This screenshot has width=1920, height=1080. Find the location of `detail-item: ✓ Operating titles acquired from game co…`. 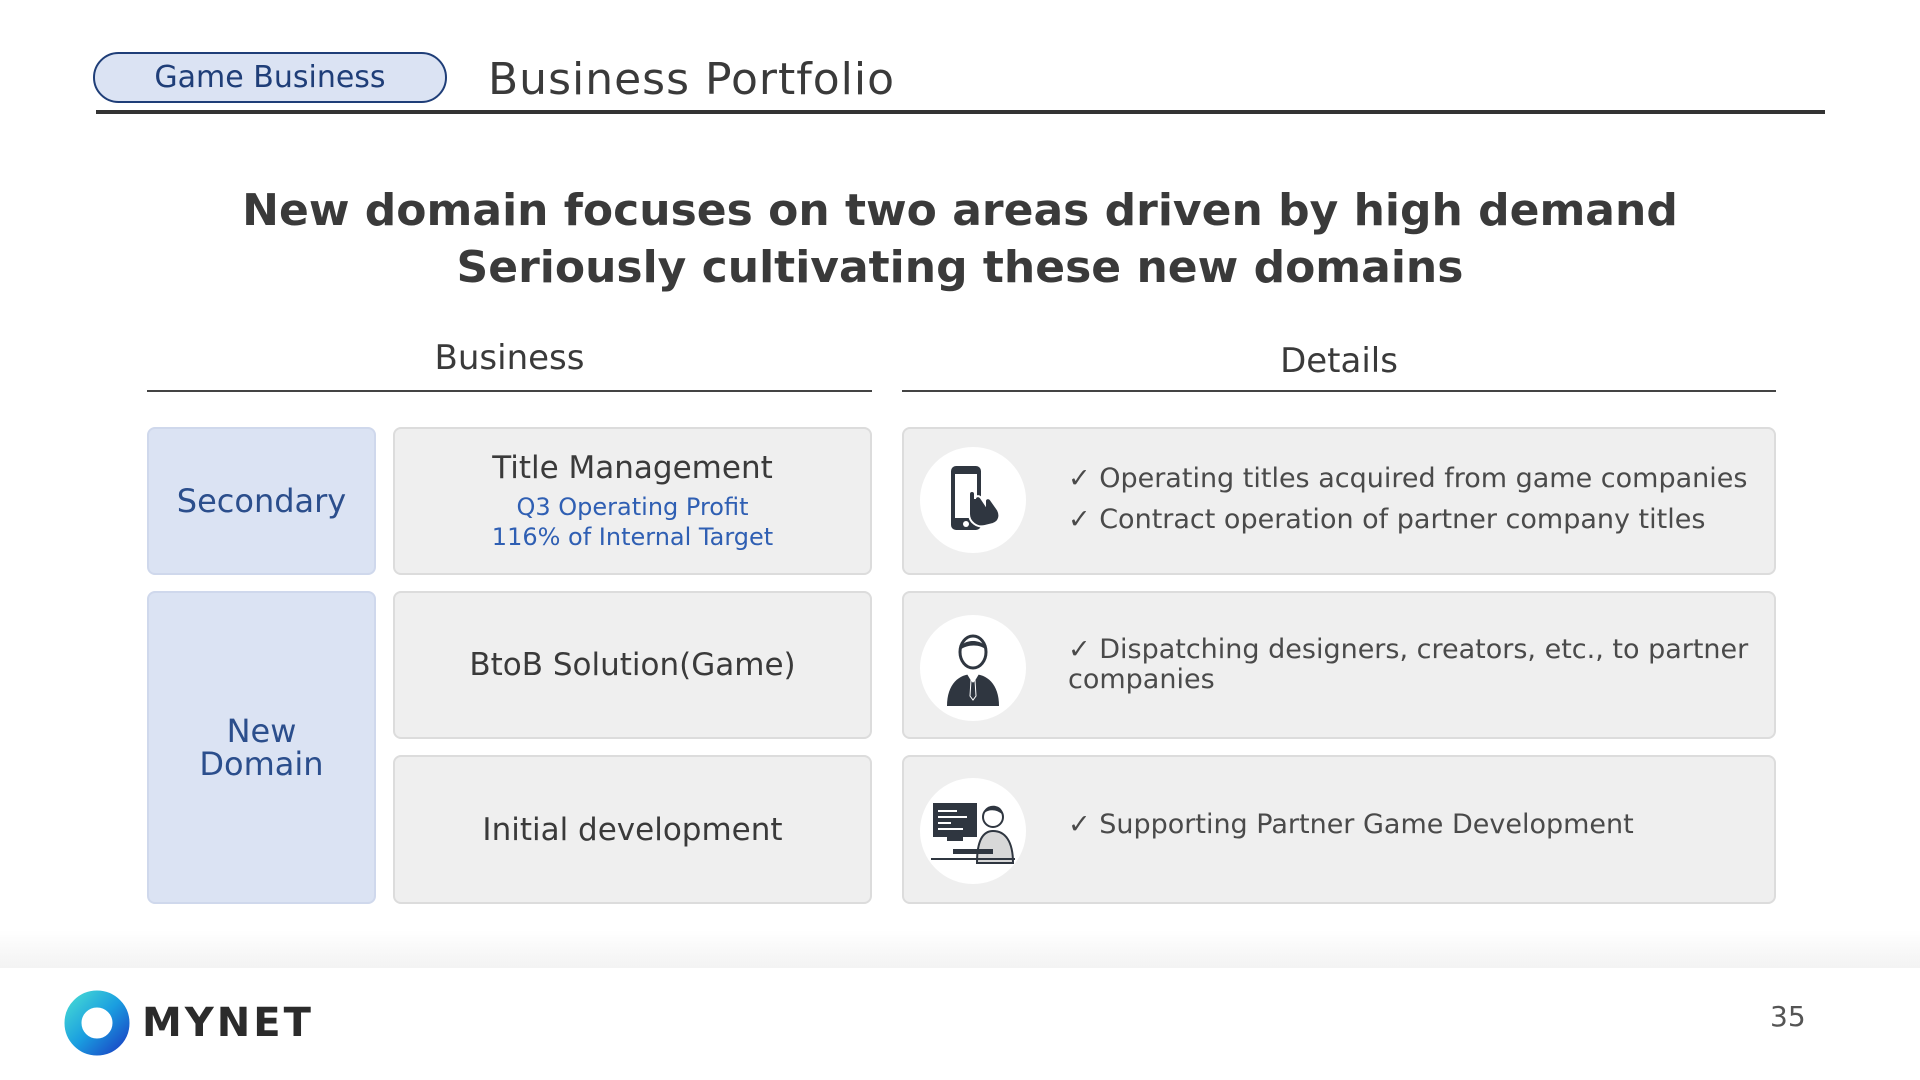

detail-item: ✓ Operating titles acquired from game co… is located at coordinates (1408, 478).